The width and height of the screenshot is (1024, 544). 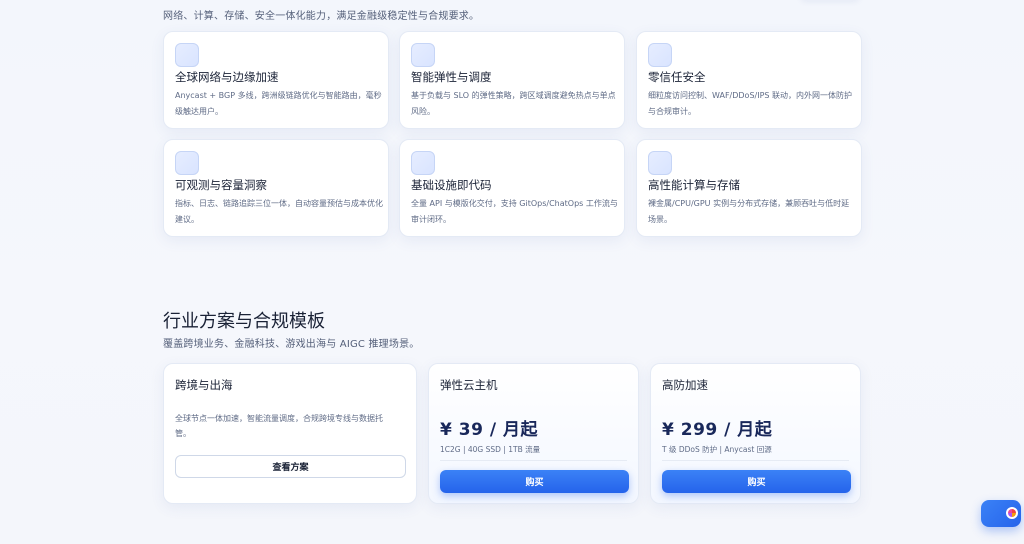 I want to click on plan-spec: T 级 DDoS 防护 | Anycast 回源, so click(x=717, y=449).